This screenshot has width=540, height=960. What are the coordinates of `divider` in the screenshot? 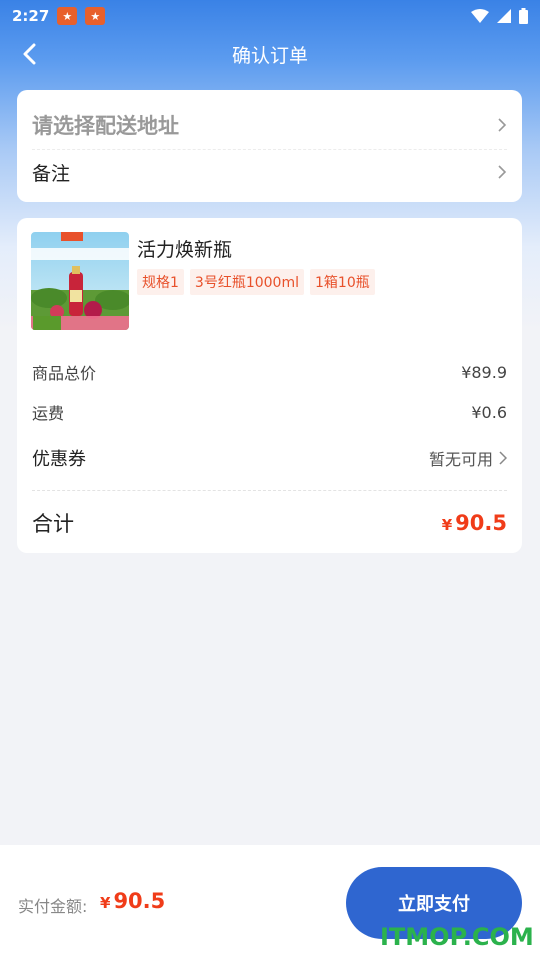 It's located at (269, 490).